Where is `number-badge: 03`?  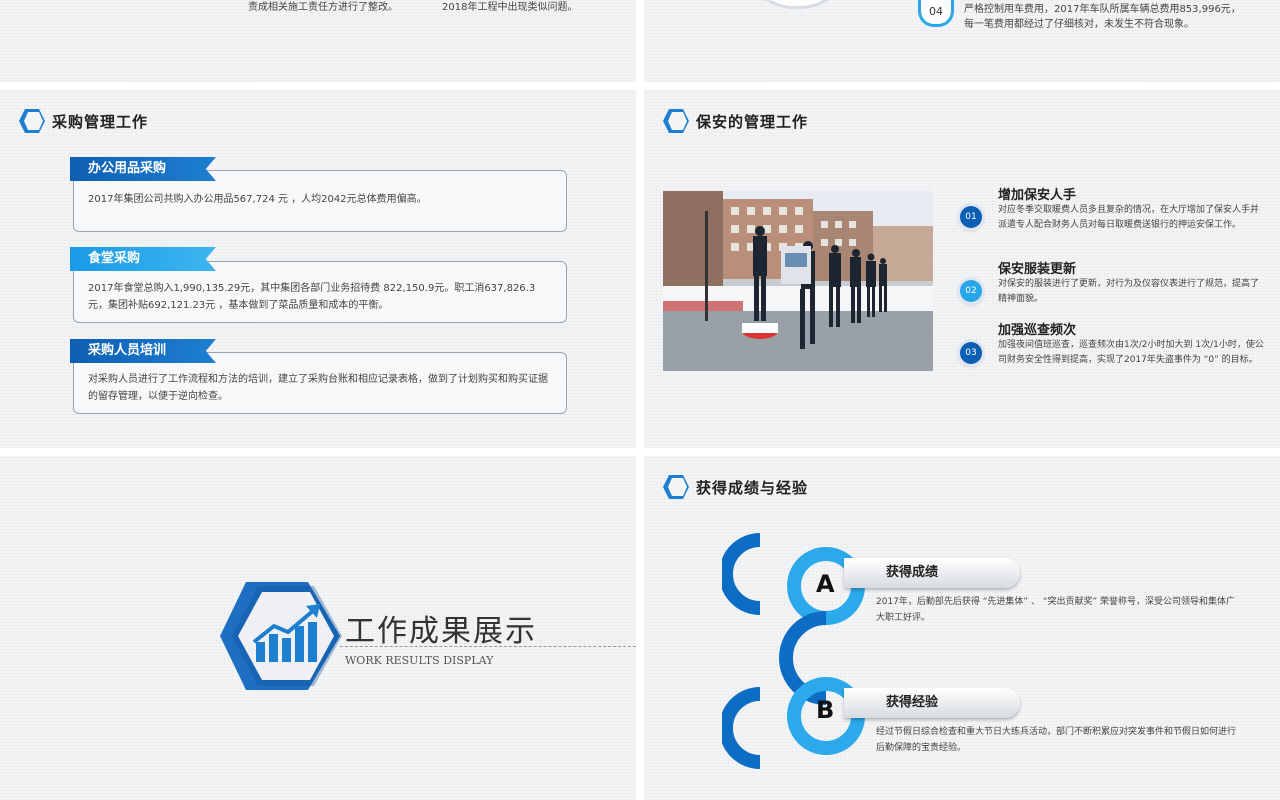
number-badge: 03 is located at coordinates (971, 353).